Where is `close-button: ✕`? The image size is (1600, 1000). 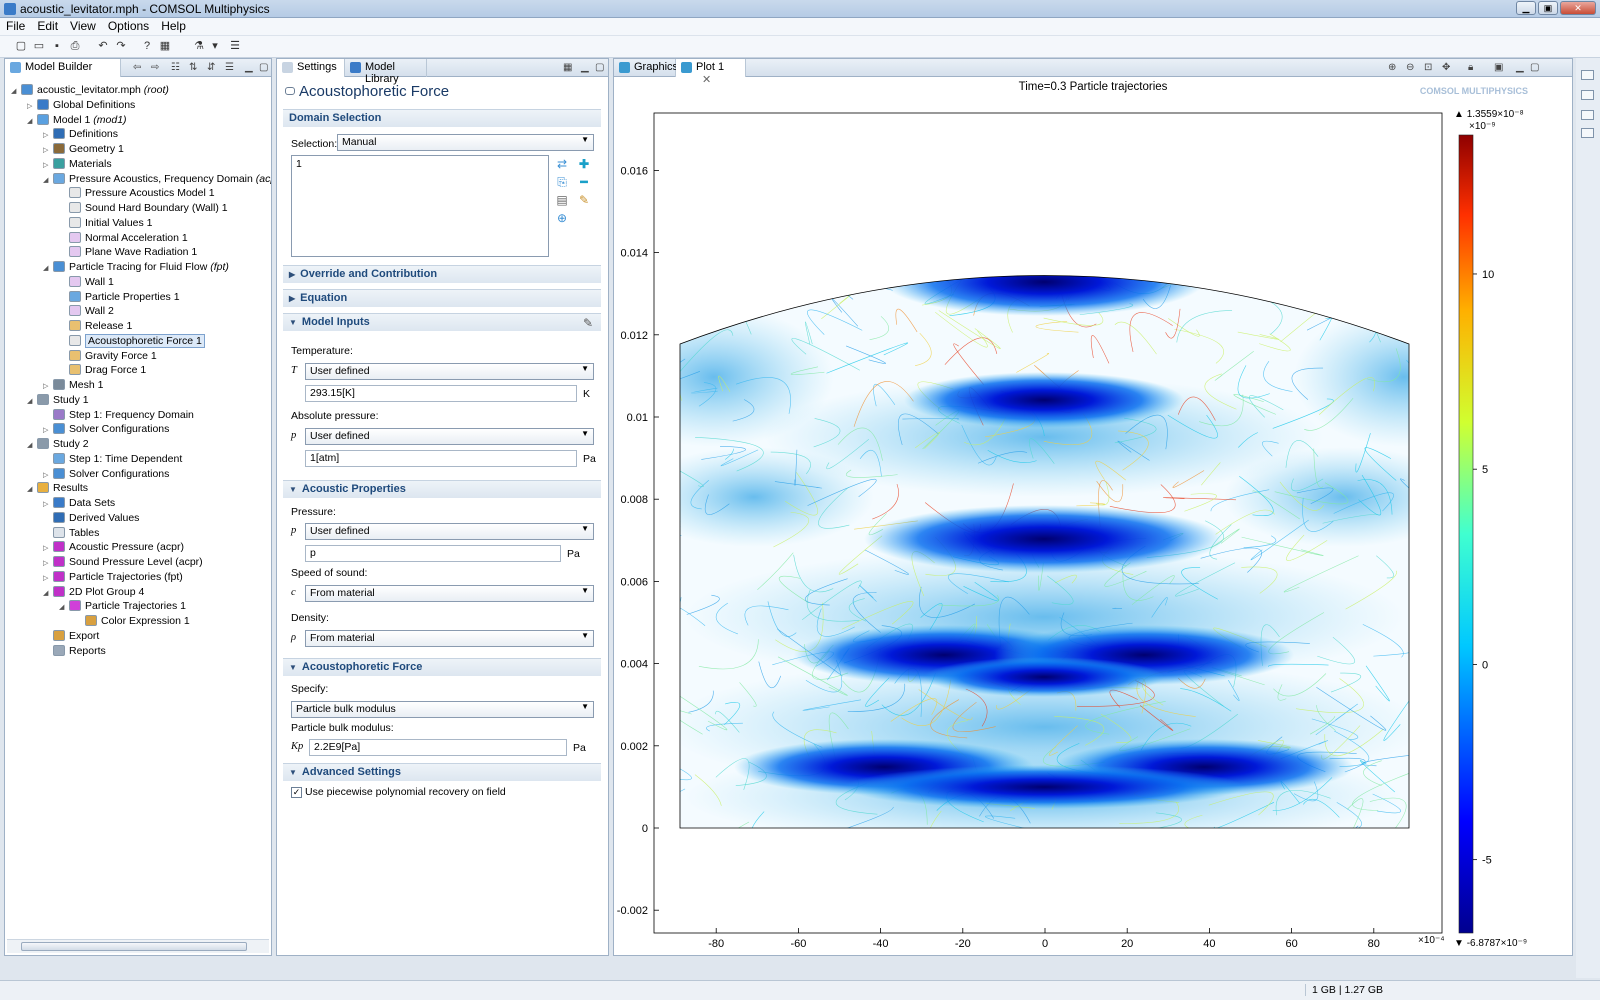 close-button: ✕ is located at coordinates (1578, 8).